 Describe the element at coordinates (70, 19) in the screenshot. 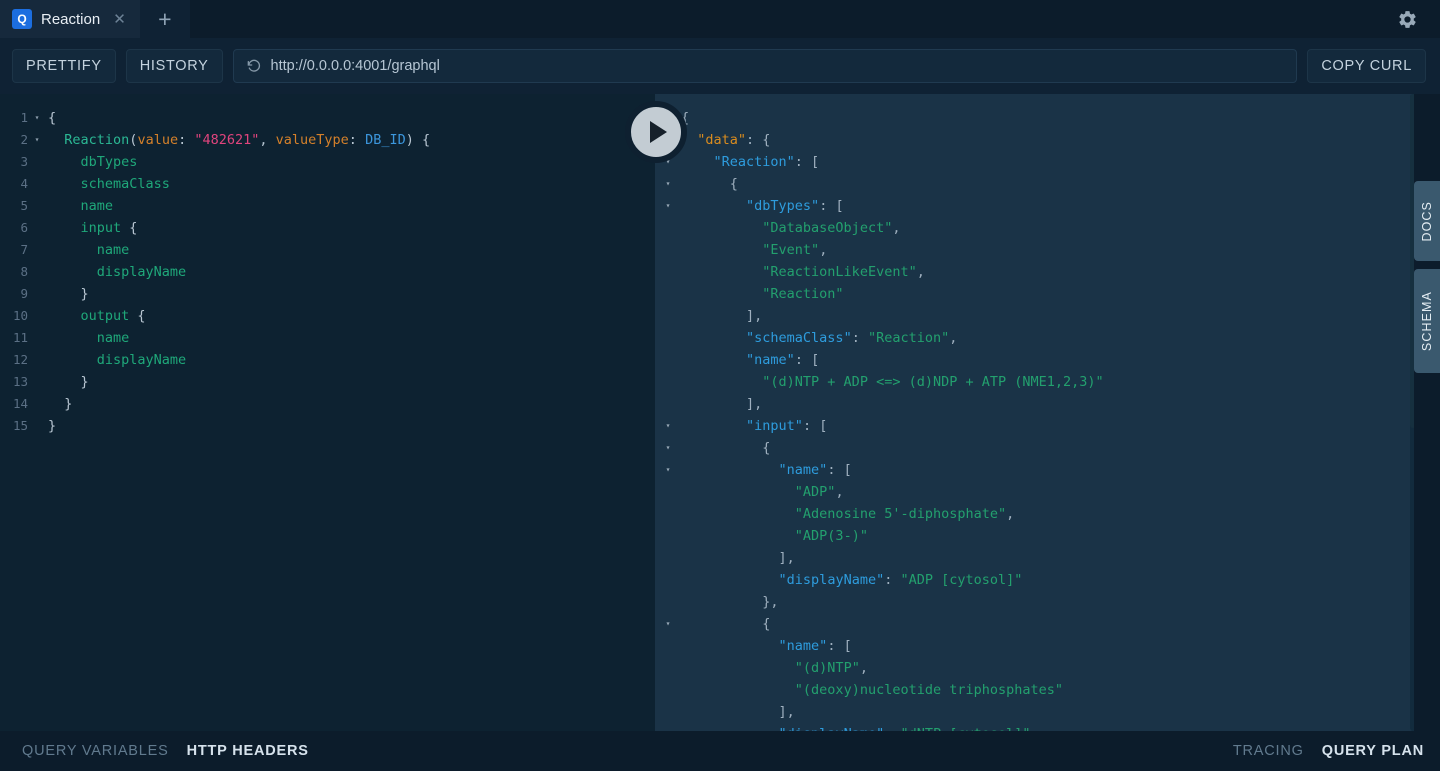

I see `tab-reaction: Q Reaction ✕` at that location.